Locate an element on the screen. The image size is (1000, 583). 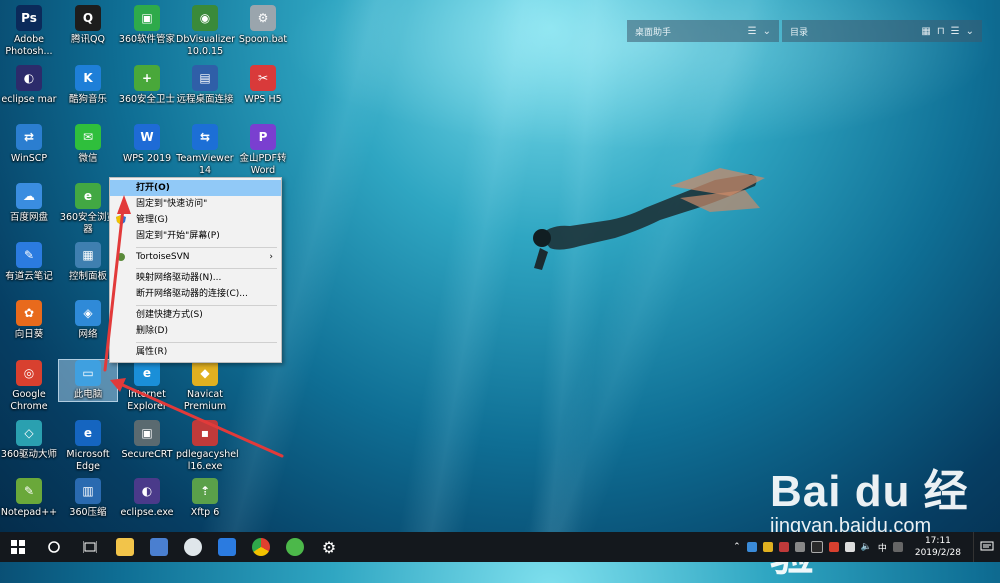
volume-icon: 🔈 is located at coordinates (866, 547).